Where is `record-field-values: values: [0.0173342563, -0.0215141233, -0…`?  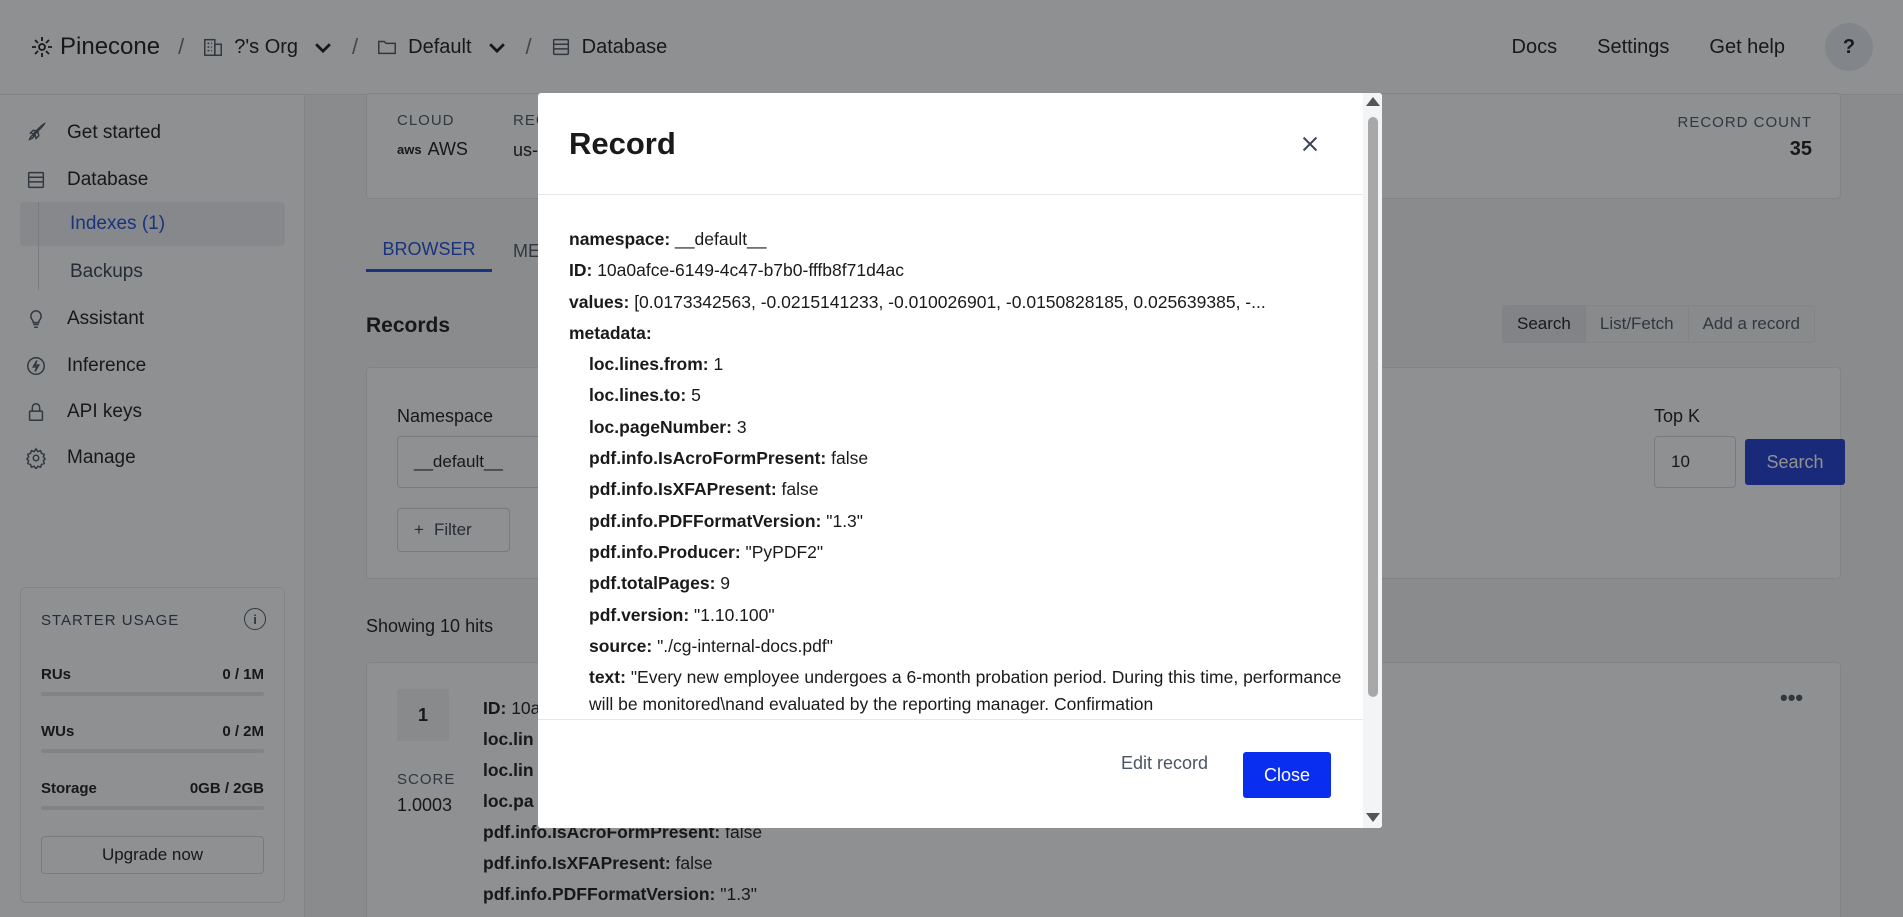 record-field-values: values: [0.0173342563, -0.0215141233, -0… is located at coordinates (917, 301).